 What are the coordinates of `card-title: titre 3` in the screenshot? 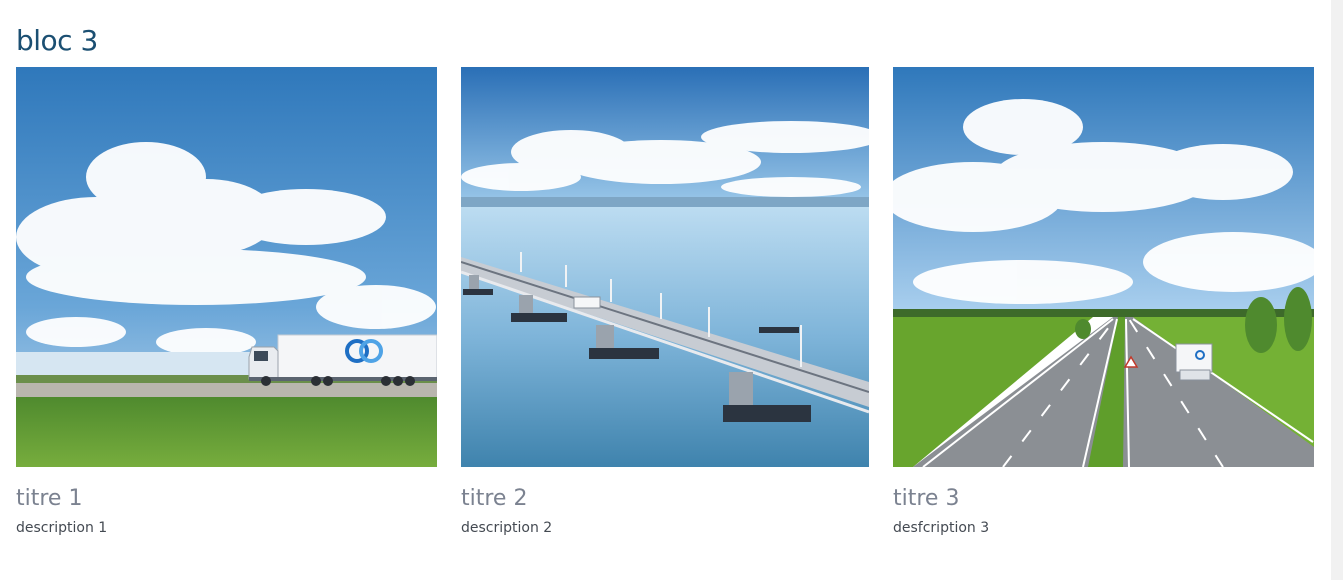 It's located at (1103, 499).